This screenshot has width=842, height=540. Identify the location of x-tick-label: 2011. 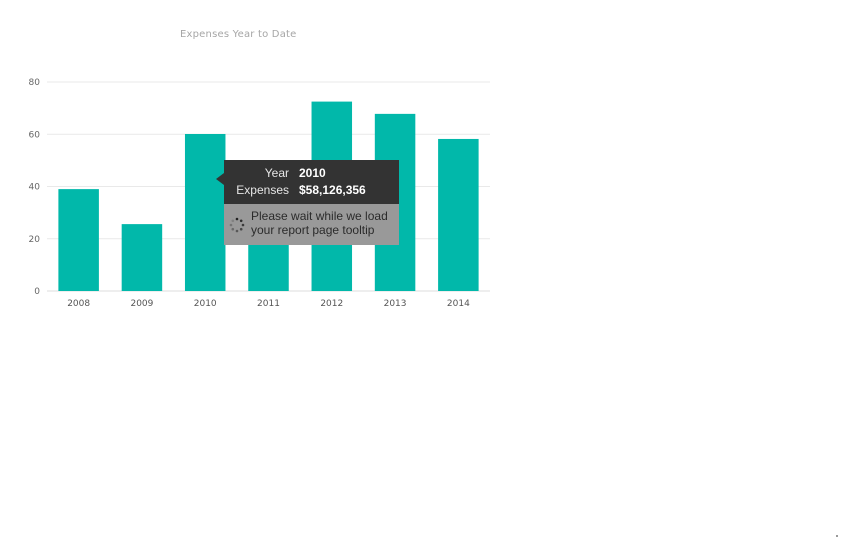
(268, 304).